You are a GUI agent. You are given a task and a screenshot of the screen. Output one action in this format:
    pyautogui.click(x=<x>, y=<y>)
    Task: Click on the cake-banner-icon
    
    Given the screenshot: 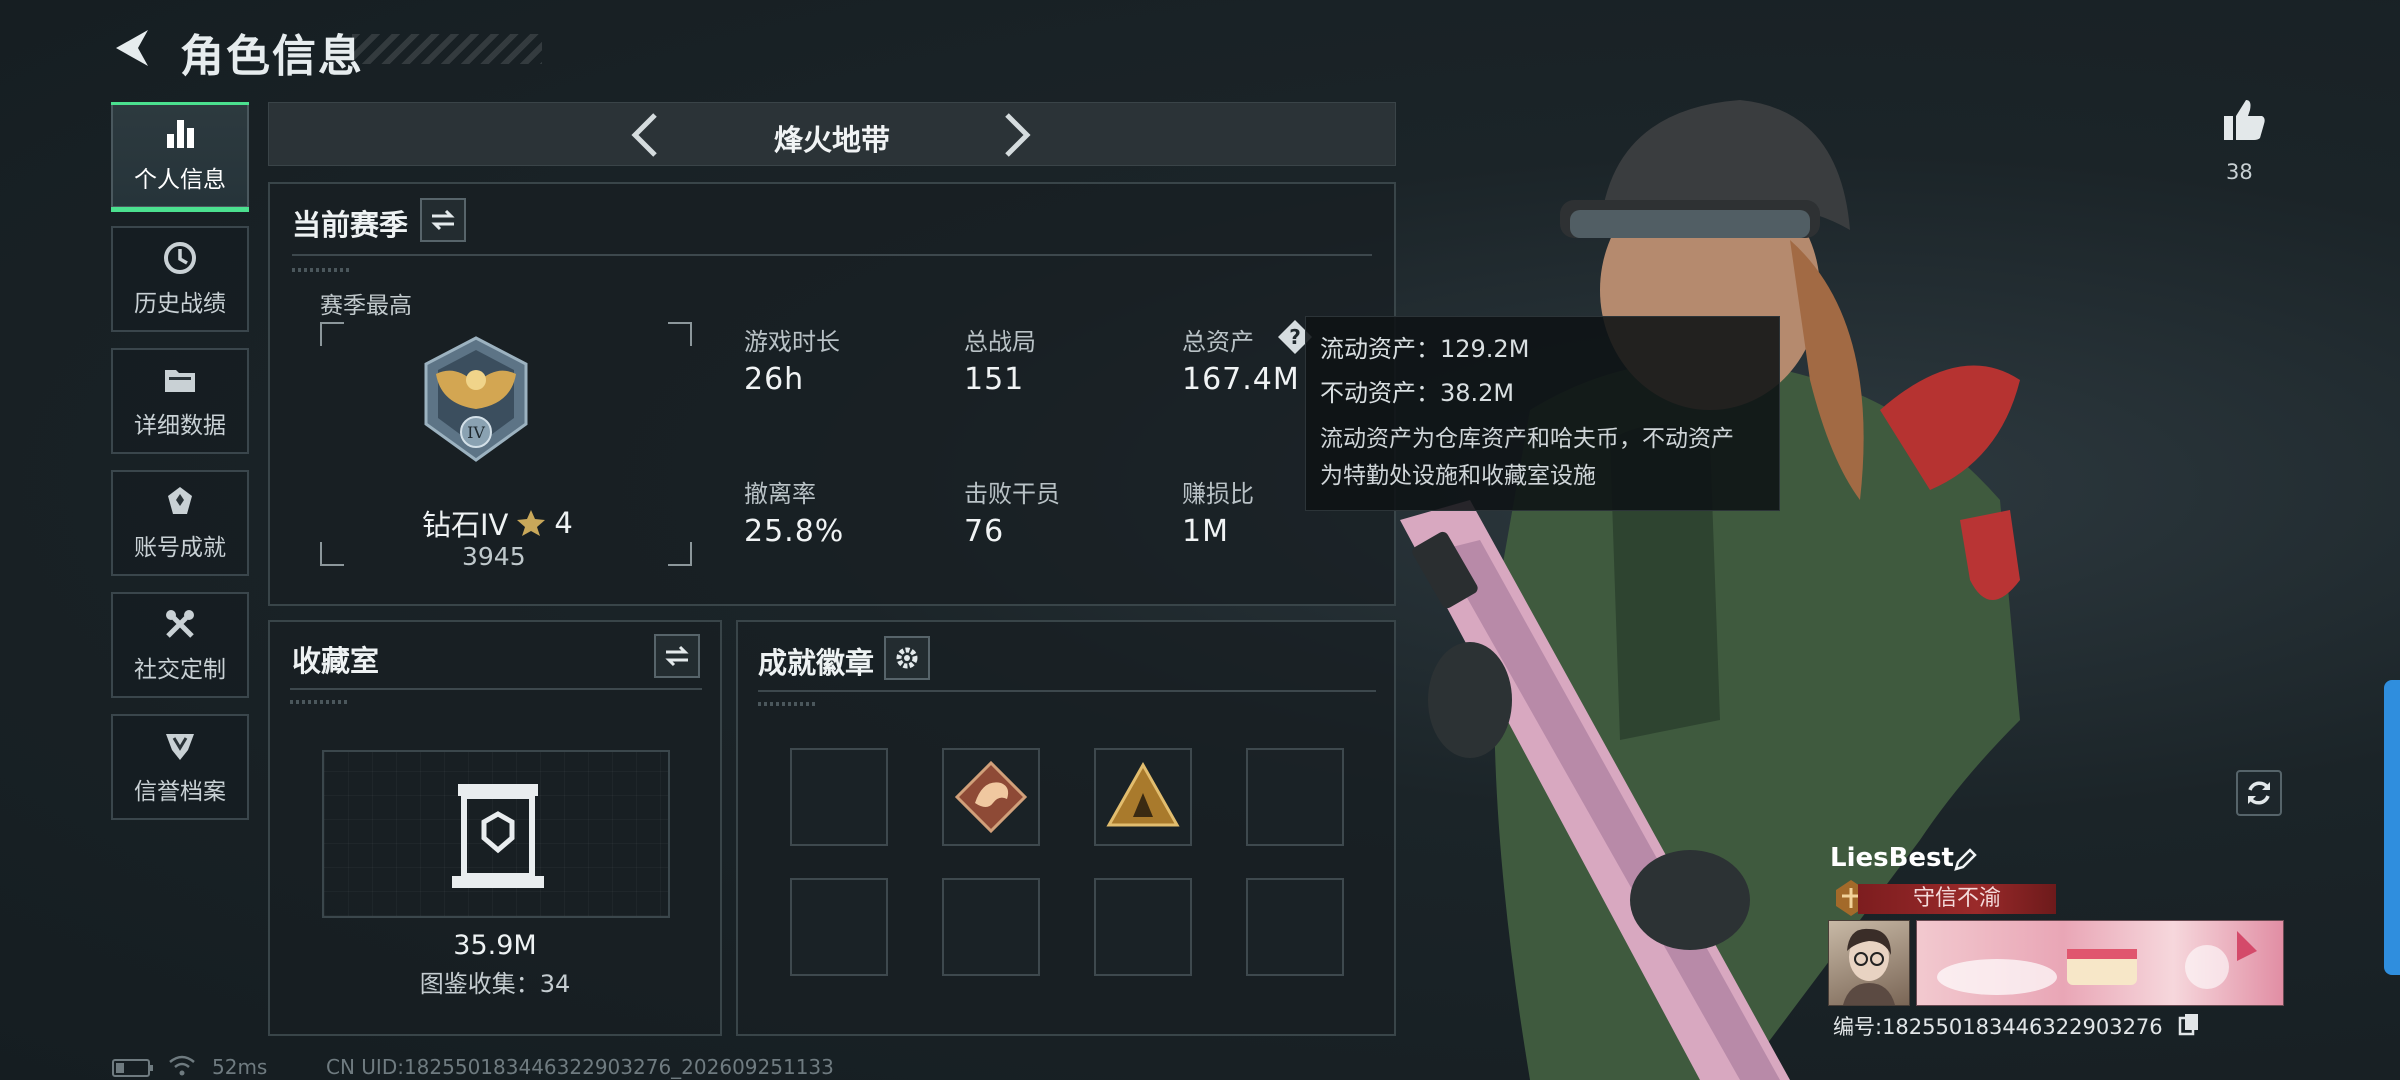 What is the action you would take?
    pyautogui.click(x=2097, y=963)
    